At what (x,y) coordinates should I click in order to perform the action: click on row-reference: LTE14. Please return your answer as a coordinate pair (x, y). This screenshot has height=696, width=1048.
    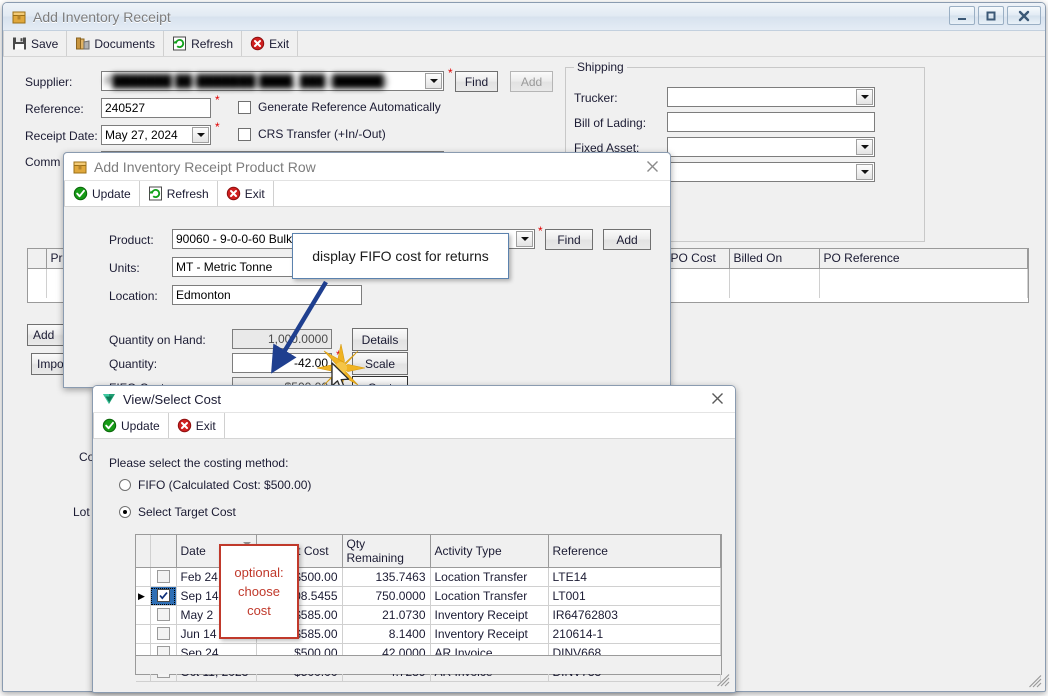
    Looking at the image, I should click on (634, 577).